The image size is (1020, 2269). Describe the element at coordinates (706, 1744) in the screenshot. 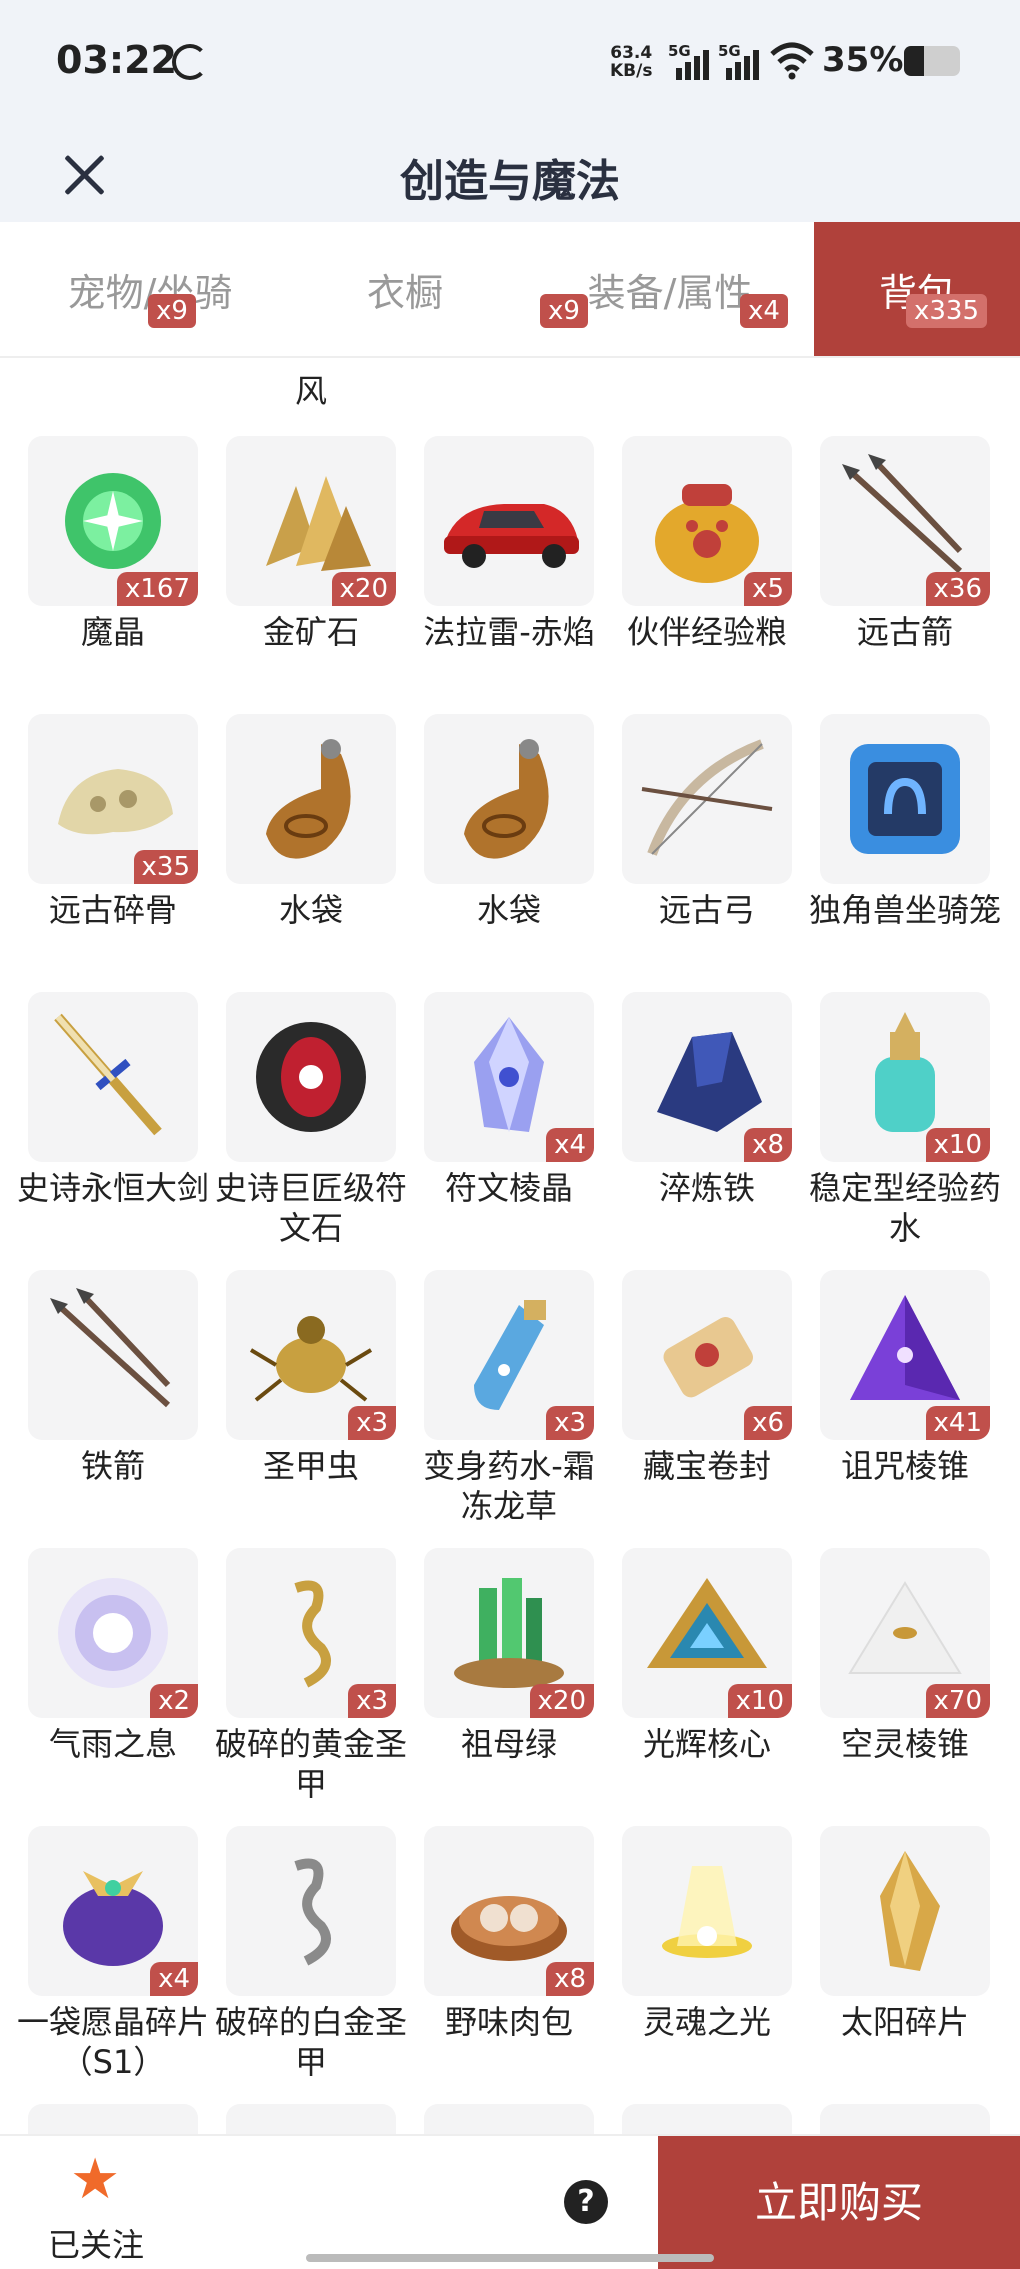

I see `item-name: 光辉核心` at that location.